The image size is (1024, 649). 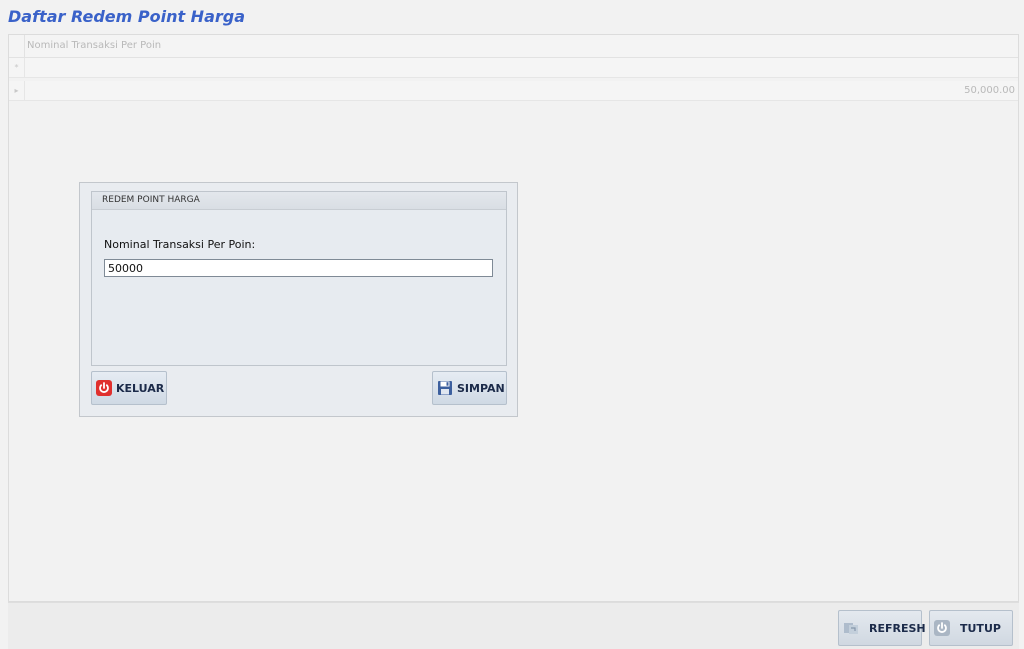 I want to click on refresh-label: REFRESH, so click(x=897, y=628).